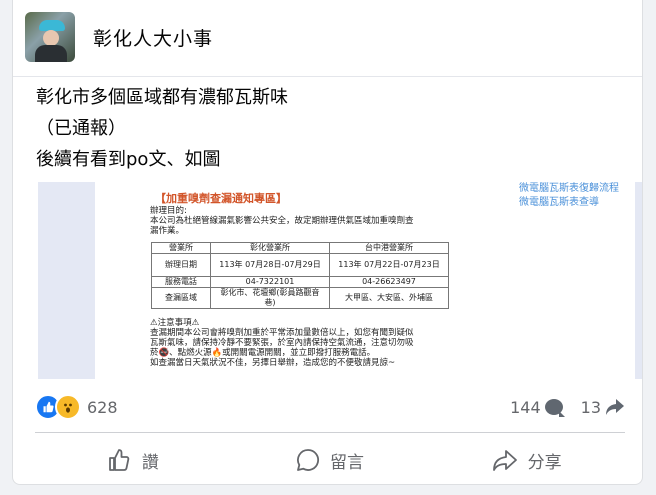 Image resolution: width=656 pixels, height=495 pixels. Describe the element at coordinates (181, 265) in the screenshot. I see `table-cell: 辦理日期` at that location.